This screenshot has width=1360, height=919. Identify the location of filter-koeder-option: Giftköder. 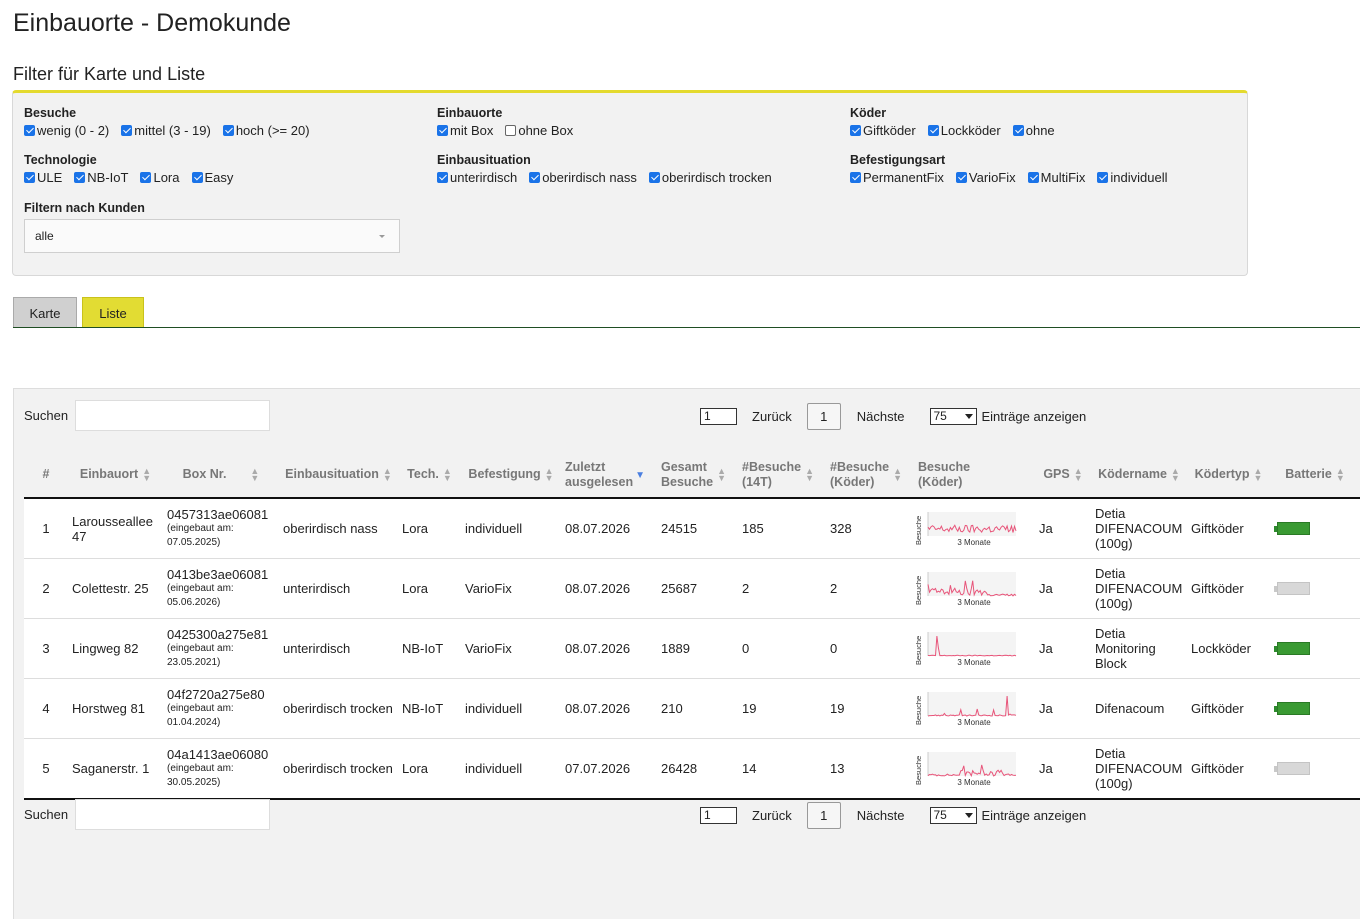
(883, 130).